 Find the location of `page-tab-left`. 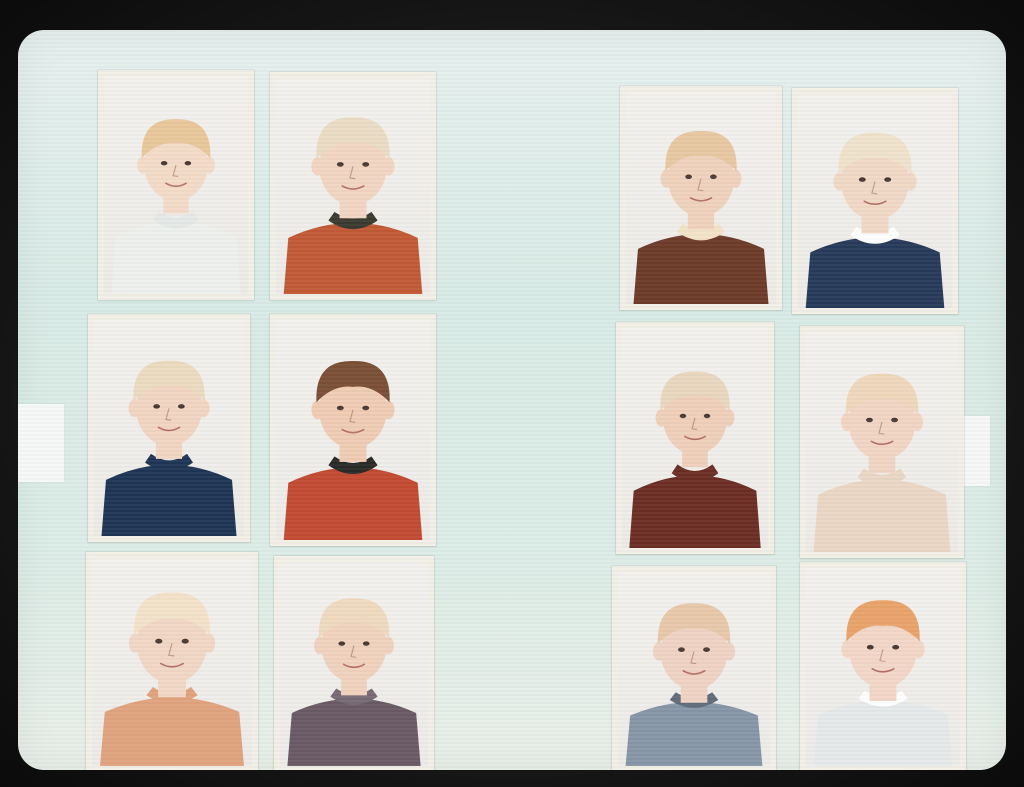

page-tab-left is located at coordinates (41, 443).